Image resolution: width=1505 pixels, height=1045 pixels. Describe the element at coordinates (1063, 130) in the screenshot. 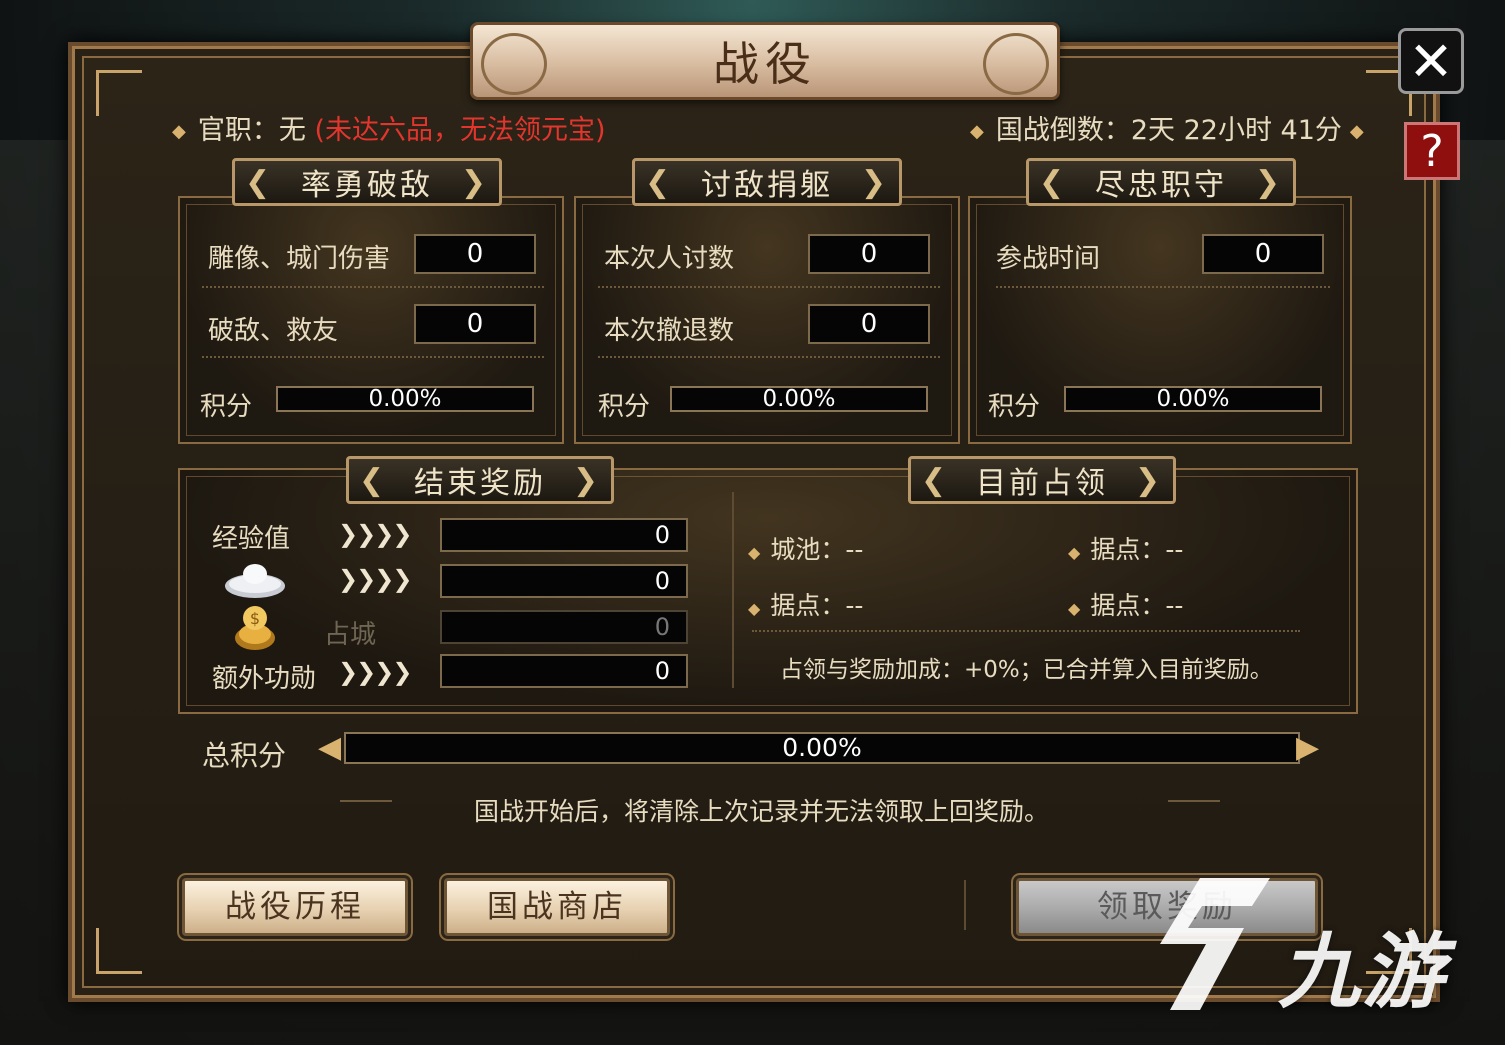

I see `countdown-label: 国战倒数：` at that location.